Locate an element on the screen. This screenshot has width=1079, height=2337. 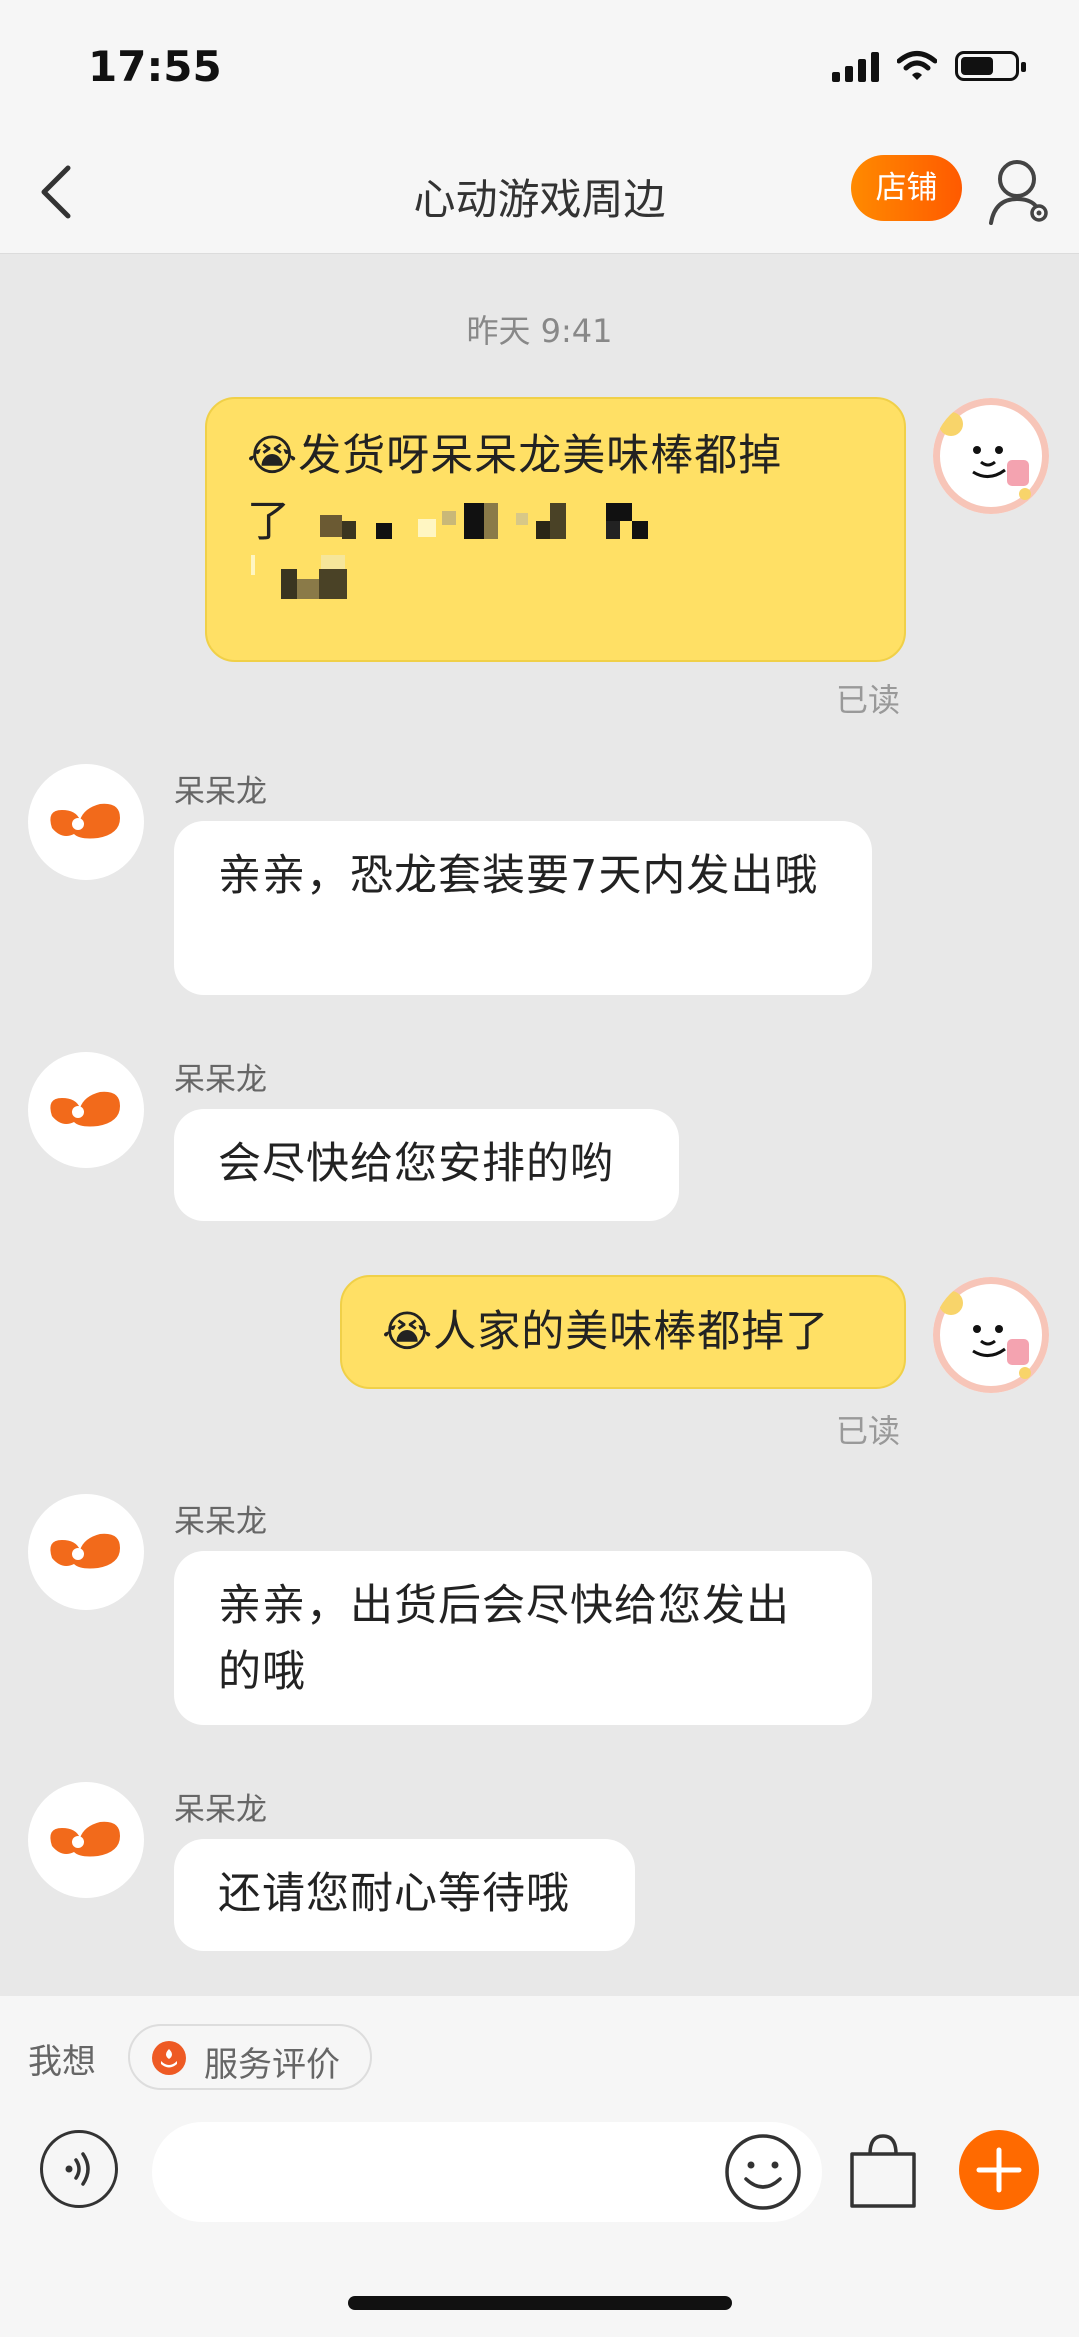
emoji-icon is located at coordinates (763, 2172).